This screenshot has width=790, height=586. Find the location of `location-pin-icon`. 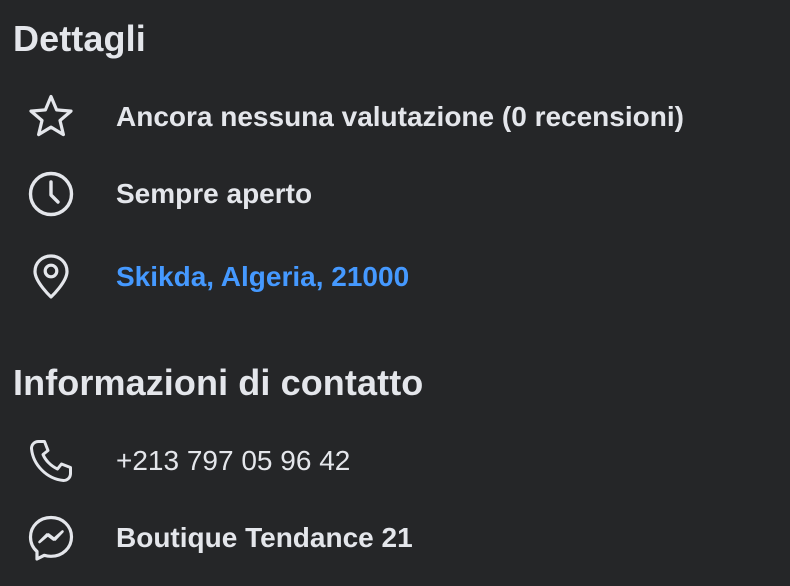

location-pin-icon is located at coordinates (51, 277).